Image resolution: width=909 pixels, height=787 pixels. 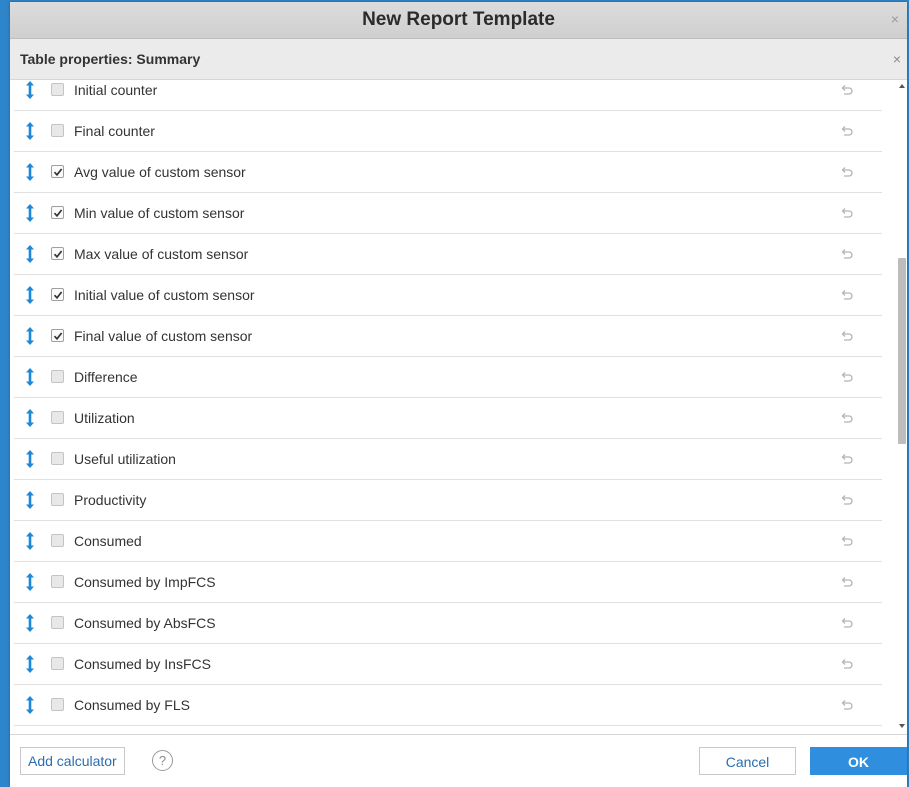 I want to click on scroll-down-arrow-icon, so click(x=902, y=726).